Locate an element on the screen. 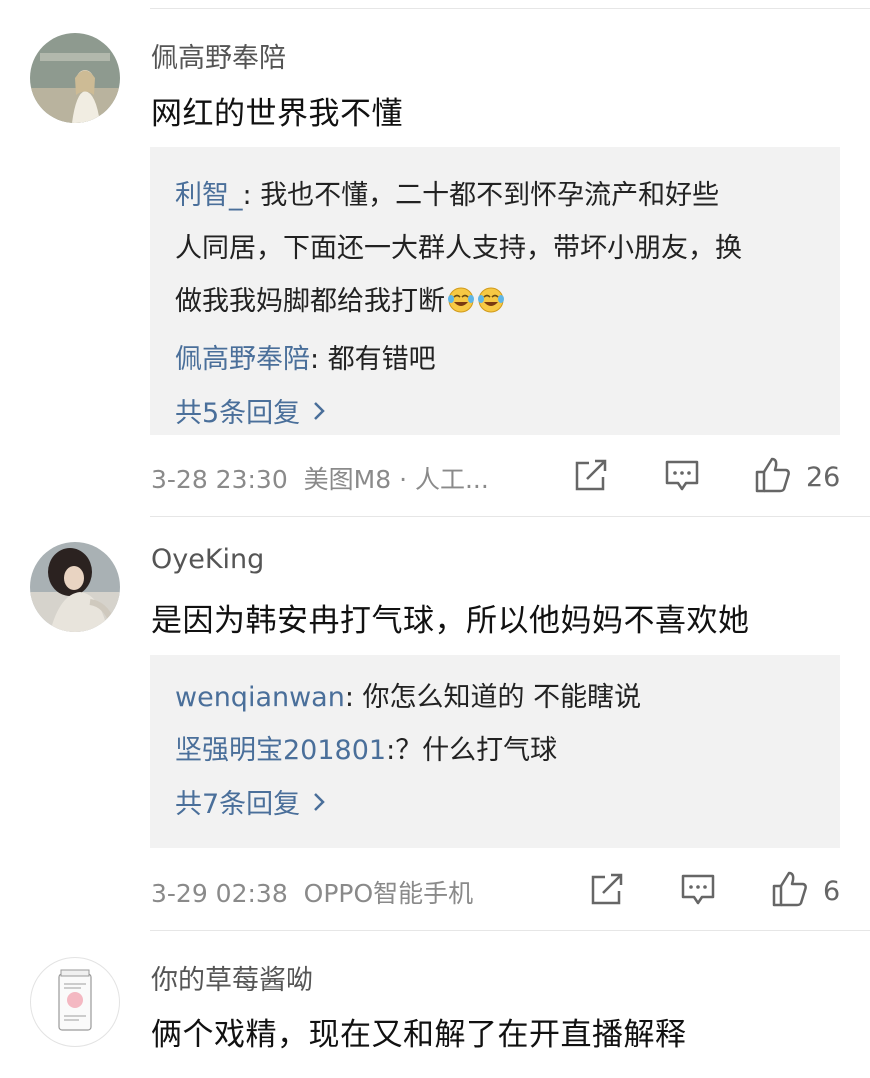 The image size is (870, 1078). username: OyeKing is located at coordinates (207, 559).